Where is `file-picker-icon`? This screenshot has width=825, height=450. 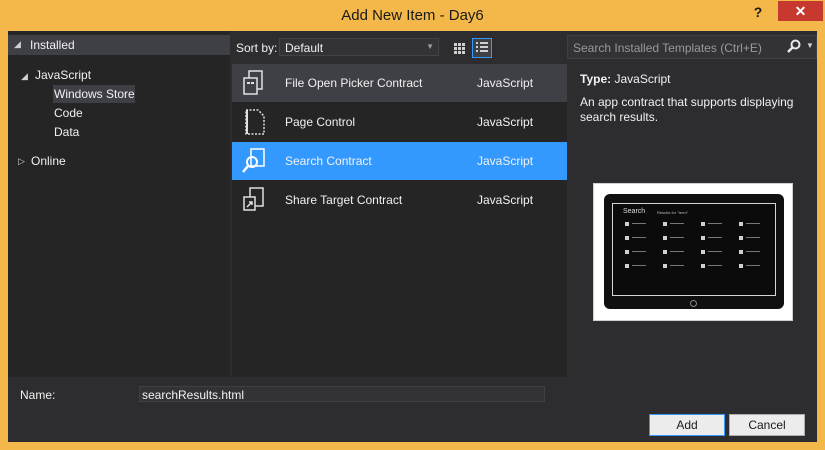
file-picker-icon is located at coordinates (253, 82).